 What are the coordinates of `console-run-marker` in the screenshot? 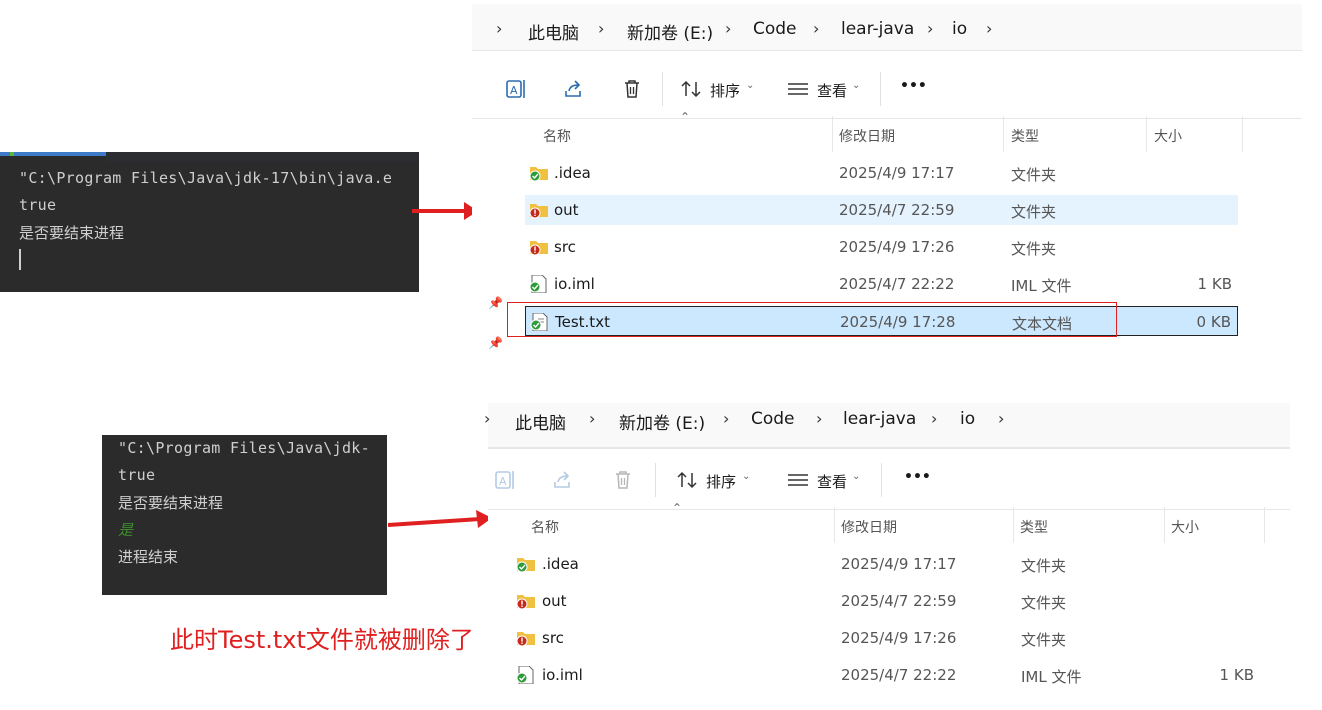 It's located at (12, 154).